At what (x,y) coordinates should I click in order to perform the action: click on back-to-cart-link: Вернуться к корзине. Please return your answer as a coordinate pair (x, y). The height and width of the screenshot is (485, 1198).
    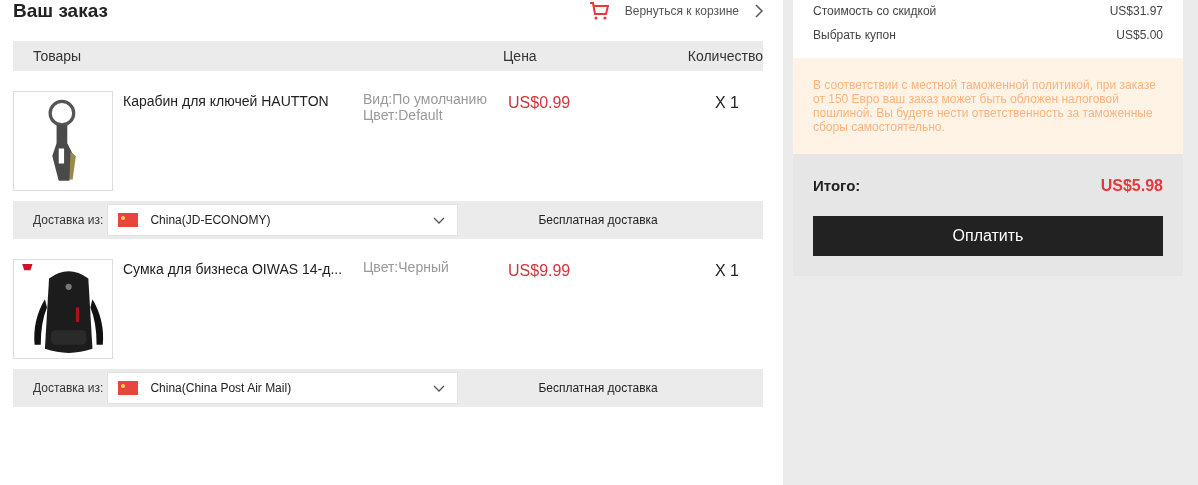
    Looking at the image, I should click on (681, 11).